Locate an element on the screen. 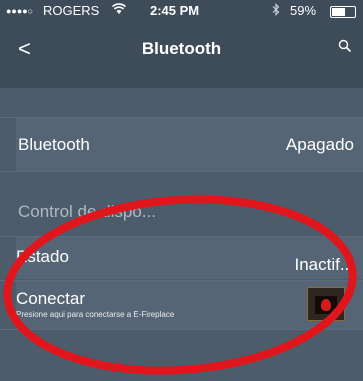 The height and width of the screenshot is (381, 363). fireplace-icon is located at coordinates (326, 304).